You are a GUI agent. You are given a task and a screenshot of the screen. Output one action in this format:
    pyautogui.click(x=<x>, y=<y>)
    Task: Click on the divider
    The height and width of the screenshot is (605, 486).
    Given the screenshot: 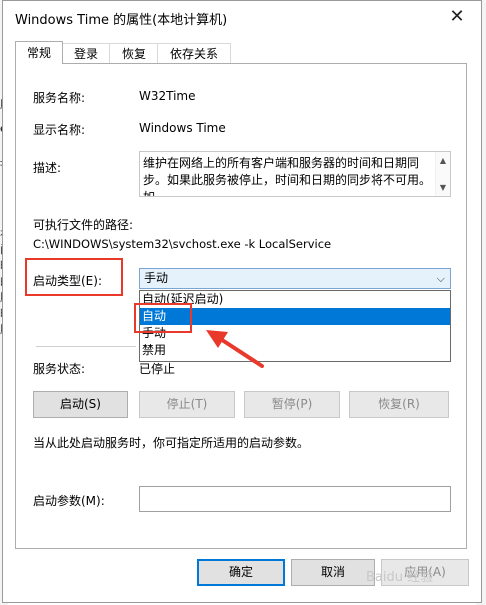 What is the action you would take?
    pyautogui.click(x=86, y=346)
    